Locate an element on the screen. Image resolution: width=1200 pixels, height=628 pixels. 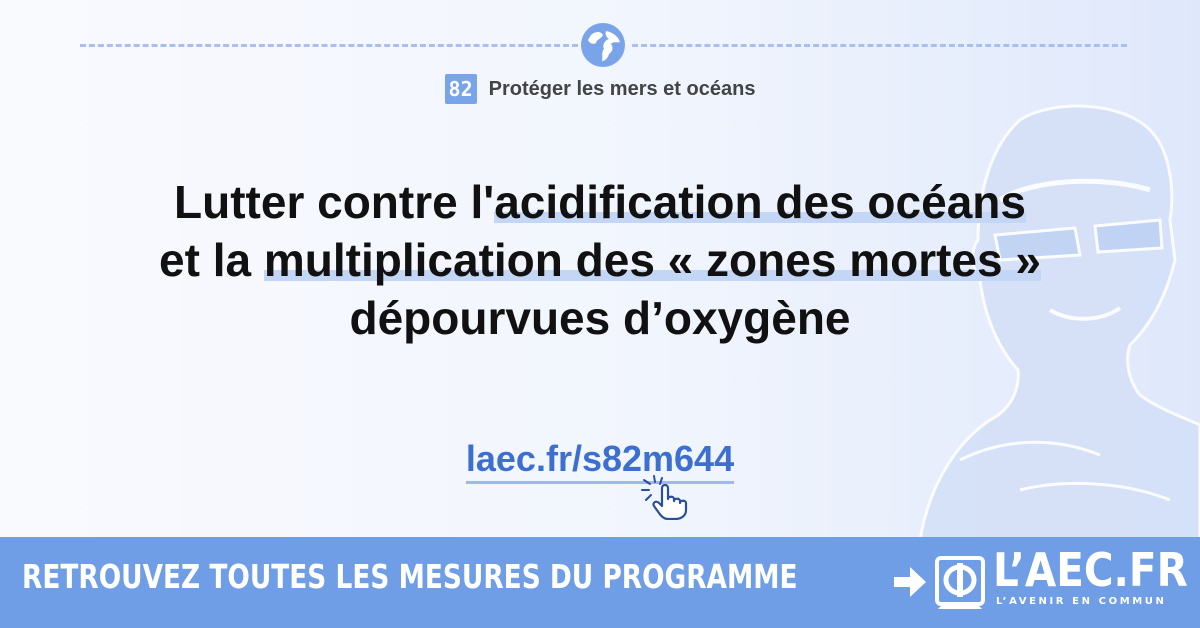
headline-text: et la is located at coordinates (211, 260).